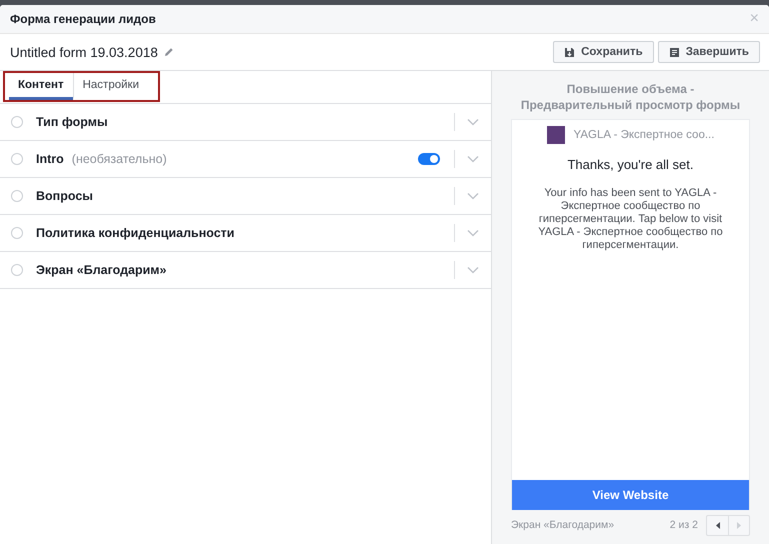 The width and height of the screenshot is (769, 544). What do you see at coordinates (50, 159) in the screenshot?
I see `section-title: Intro` at bounding box center [50, 159].